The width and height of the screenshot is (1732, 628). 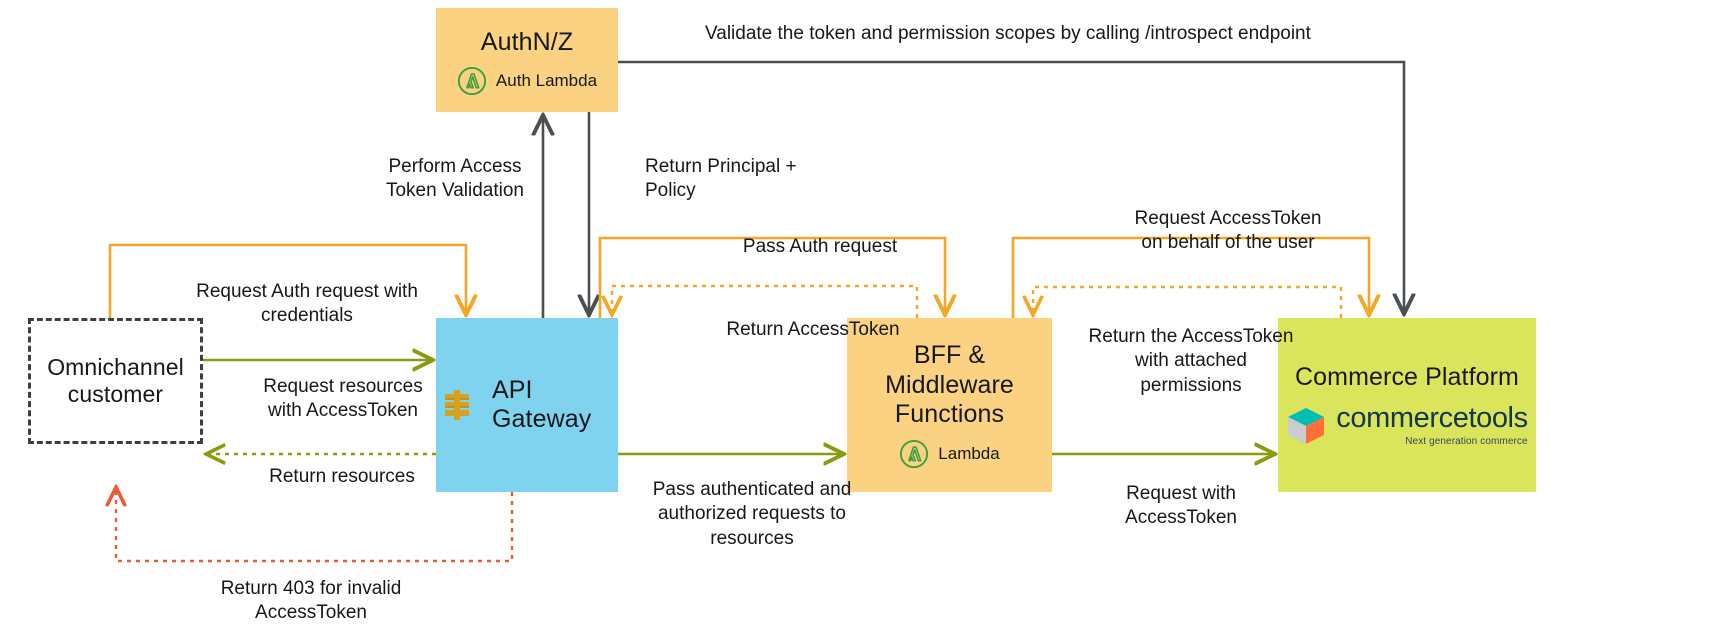 I want to click on commercetools-tagline: Next generation commerce, so click(x=1466, y=442).